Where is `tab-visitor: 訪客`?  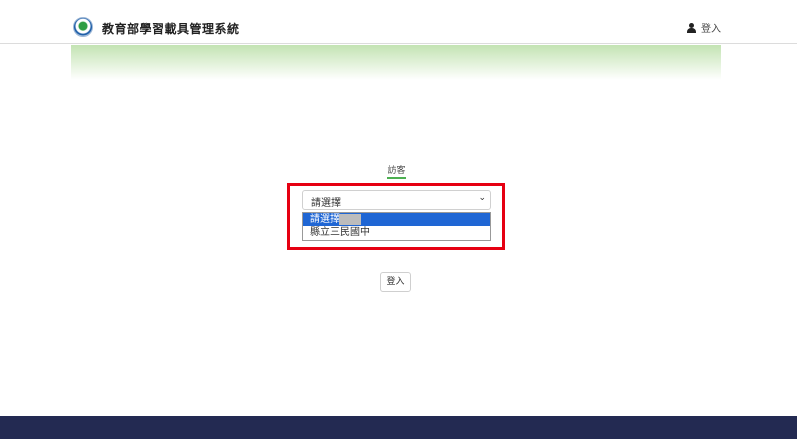
tab-visitor: 訪客 is located at coordinates (396, 169).